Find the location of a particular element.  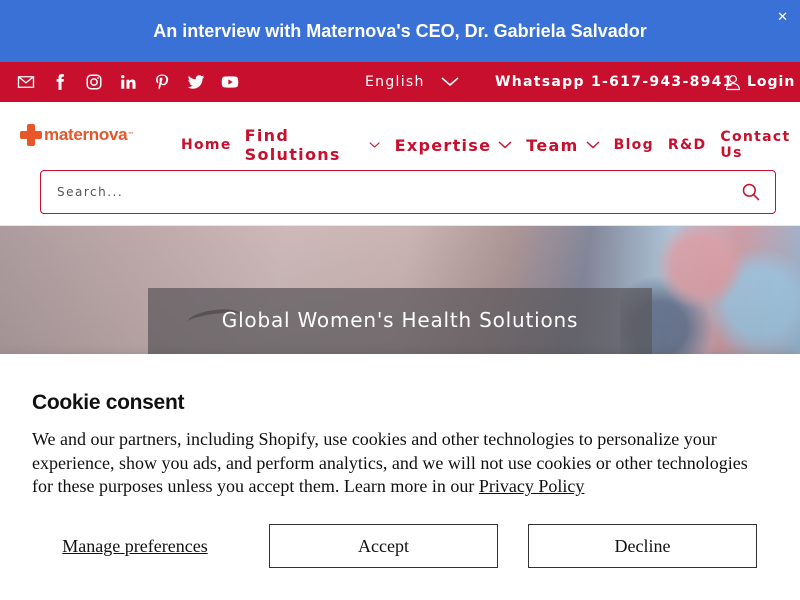

nav-team: Team is located at coordinates (563, 145).